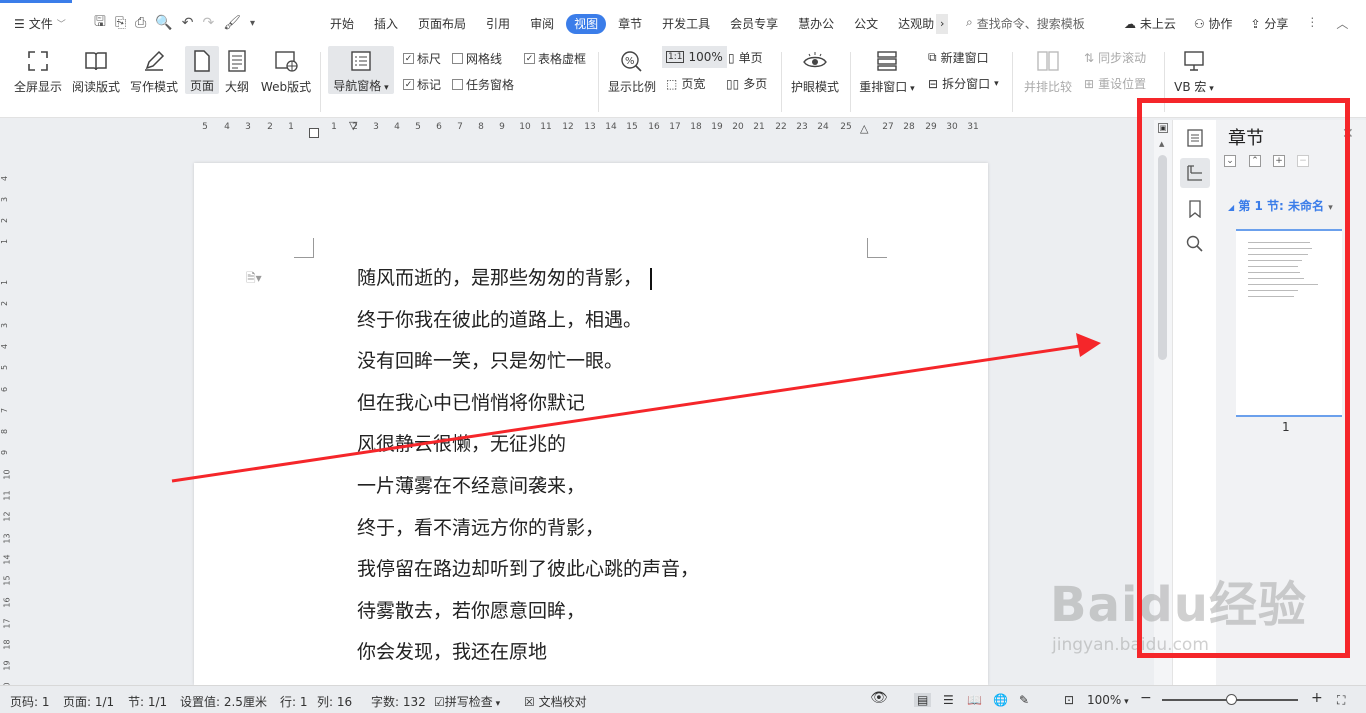 The image size is (1366, 713). Describe the element at coordinates (1317, 698) in the screenshot. I see `zoom-in-icon: +` at that location.